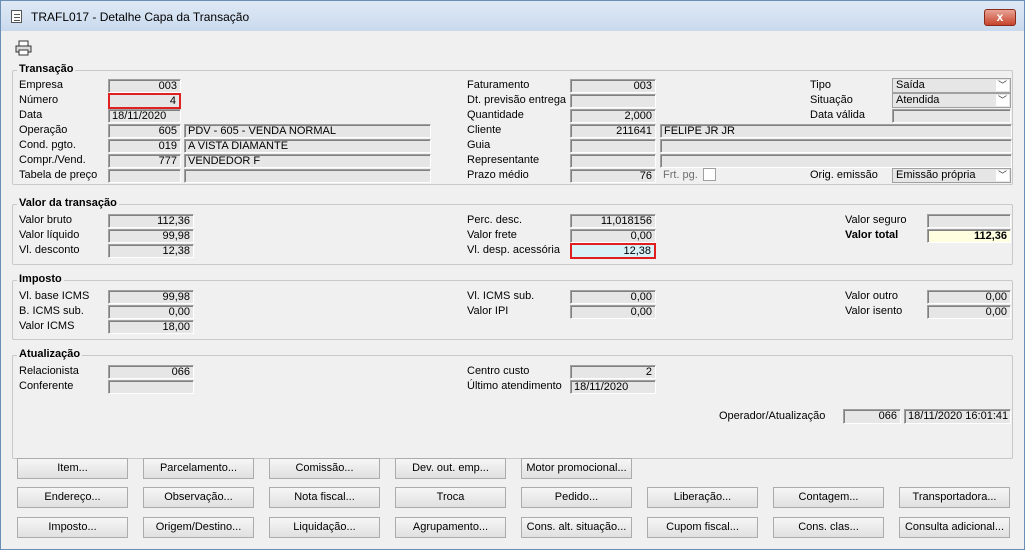 The image size is (1025, 550). Describe the element at coordinates (307, 131) in the screenshot. I see `operacao-desc: PDV - 605 - VENDA NORMAL` at that location.